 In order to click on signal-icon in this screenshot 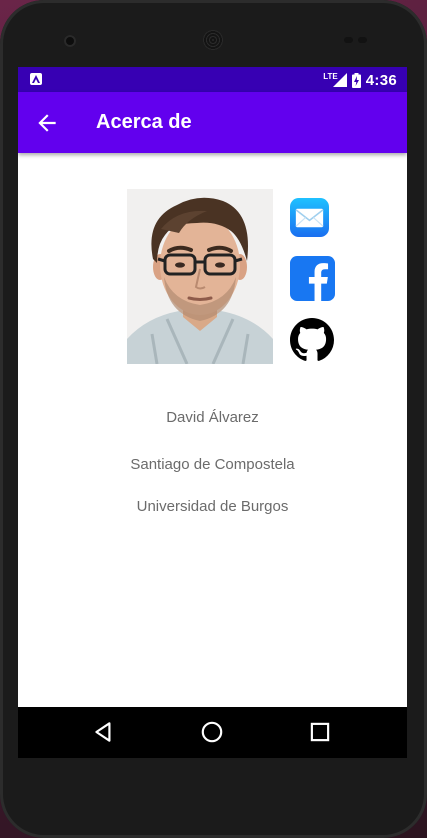, I will do `click(339, 80)`.